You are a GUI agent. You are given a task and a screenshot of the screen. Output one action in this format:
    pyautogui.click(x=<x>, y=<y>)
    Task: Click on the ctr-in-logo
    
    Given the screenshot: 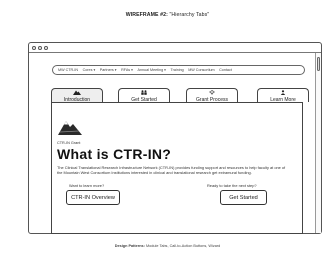 What is the action you would take?
    pyautogui.click(x=70, y=127)
    